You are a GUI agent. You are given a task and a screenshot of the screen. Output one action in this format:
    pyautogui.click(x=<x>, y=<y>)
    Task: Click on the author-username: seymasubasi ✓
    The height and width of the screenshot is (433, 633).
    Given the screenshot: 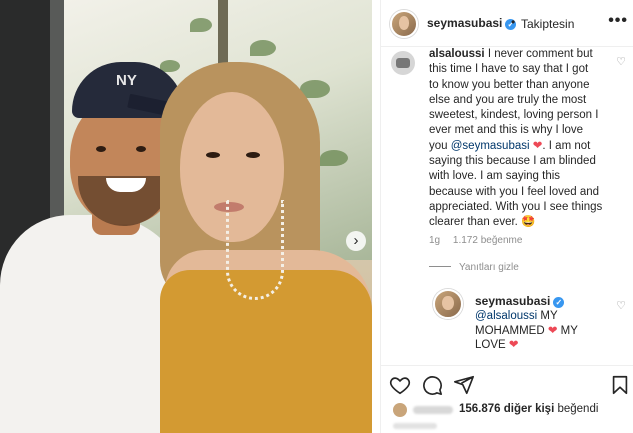 What is the action you would take?
    pyautogui.click(x=472, y=23)
    